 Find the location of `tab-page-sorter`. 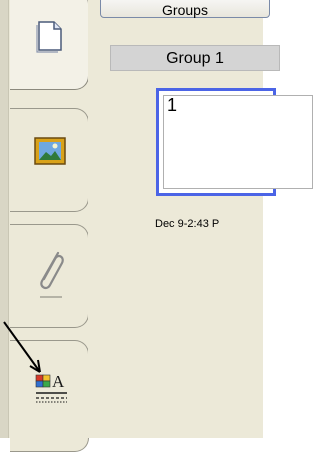

tab-page-sorter is located at coordinates (49, 45).